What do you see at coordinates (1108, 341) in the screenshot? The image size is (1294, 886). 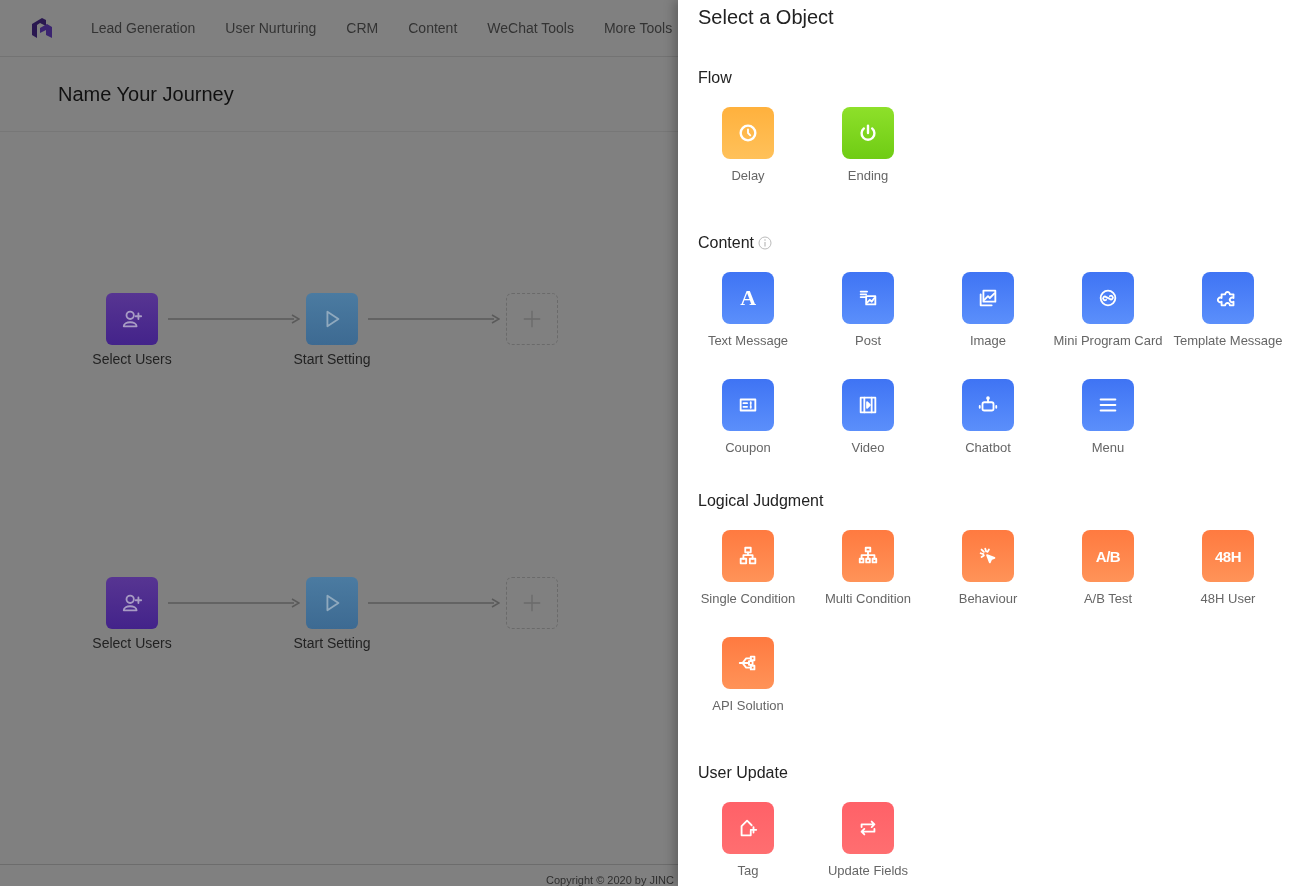 I see `option-label: Mini Program Card` at bounding box center [1108, 341].